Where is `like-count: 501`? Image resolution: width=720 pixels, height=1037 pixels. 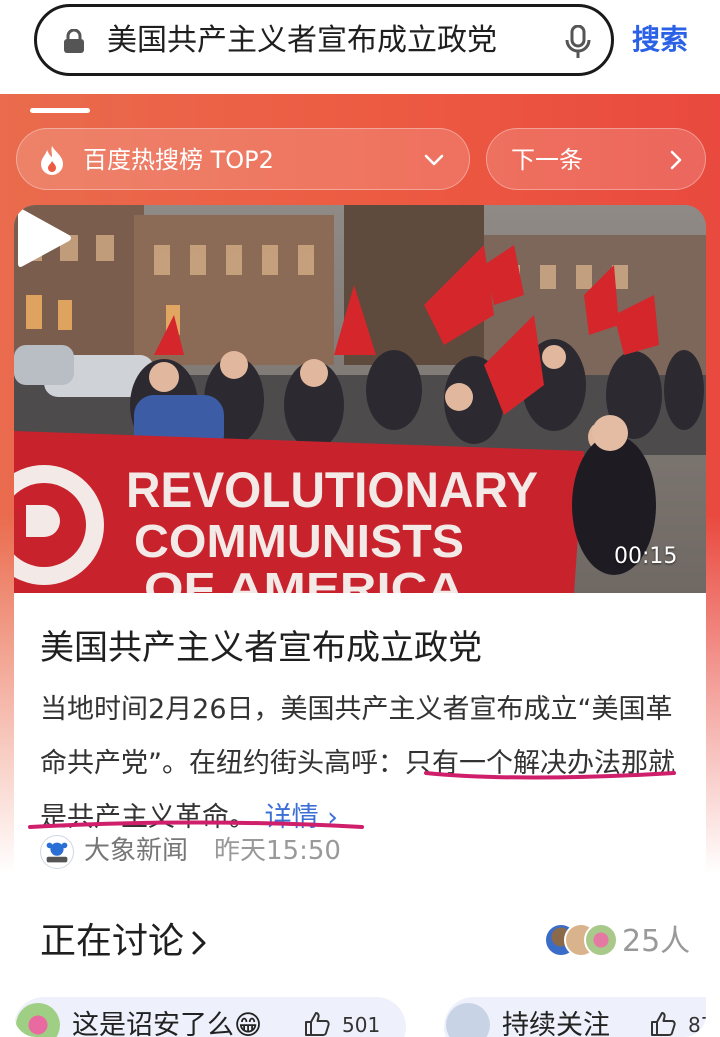
like-count: 501 is located at coordinates (361, 1025).